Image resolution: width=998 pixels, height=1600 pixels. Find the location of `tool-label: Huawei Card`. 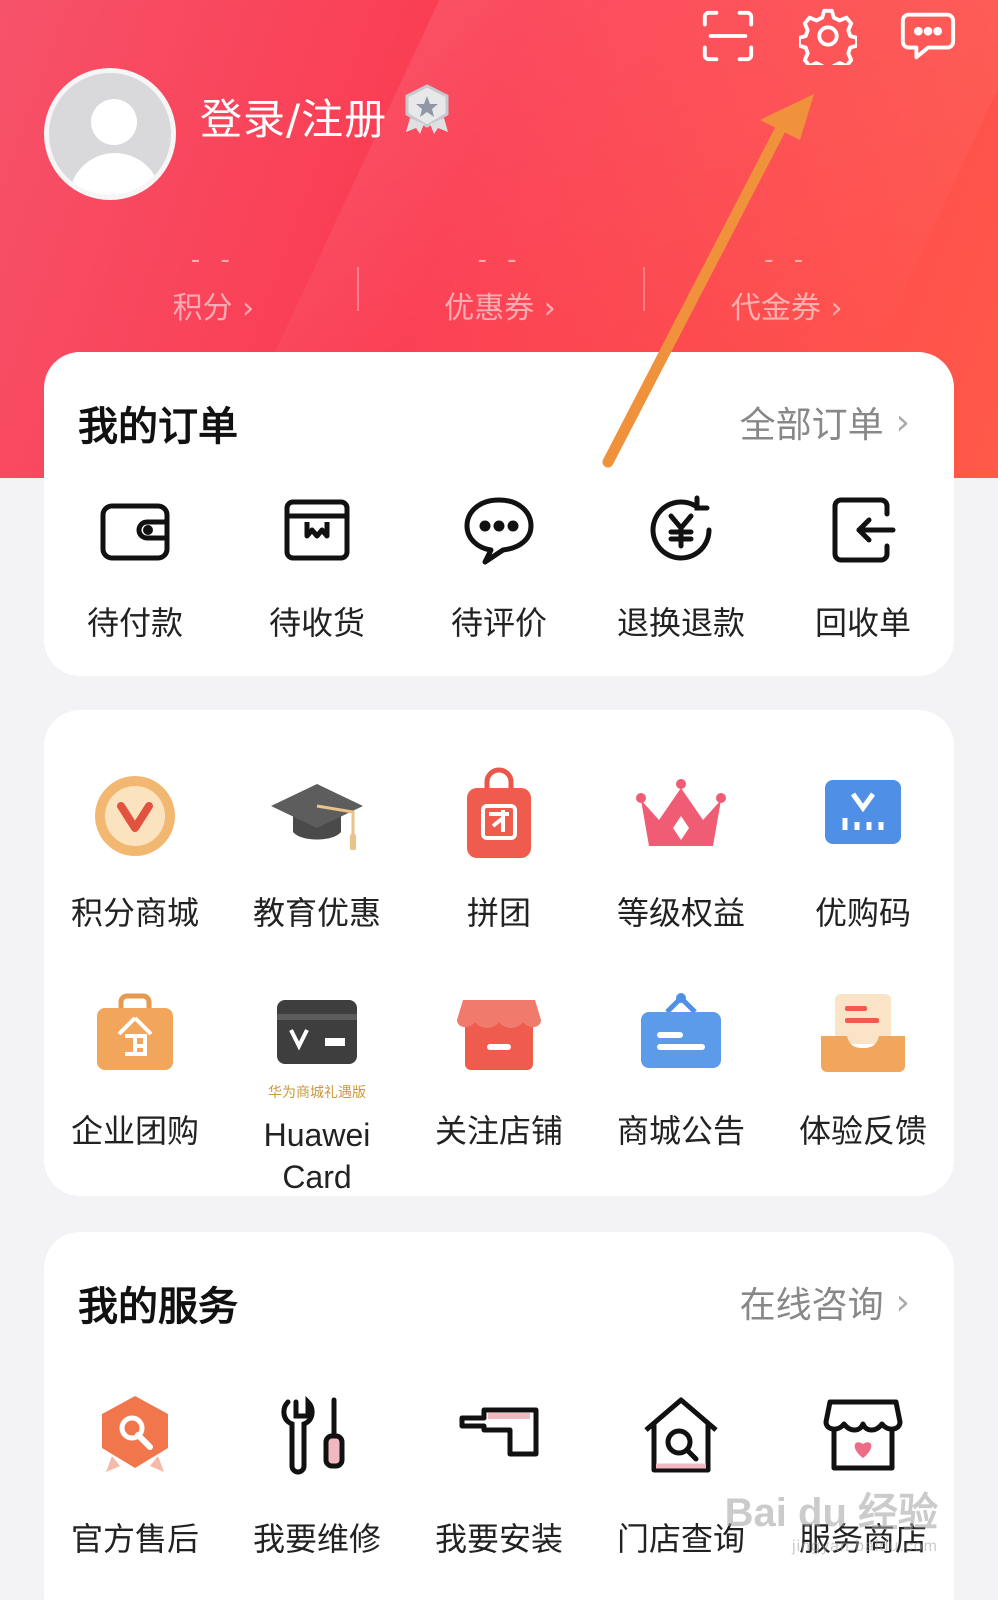

tool-label: Huawei Card is located at coordinates (317, 1156).